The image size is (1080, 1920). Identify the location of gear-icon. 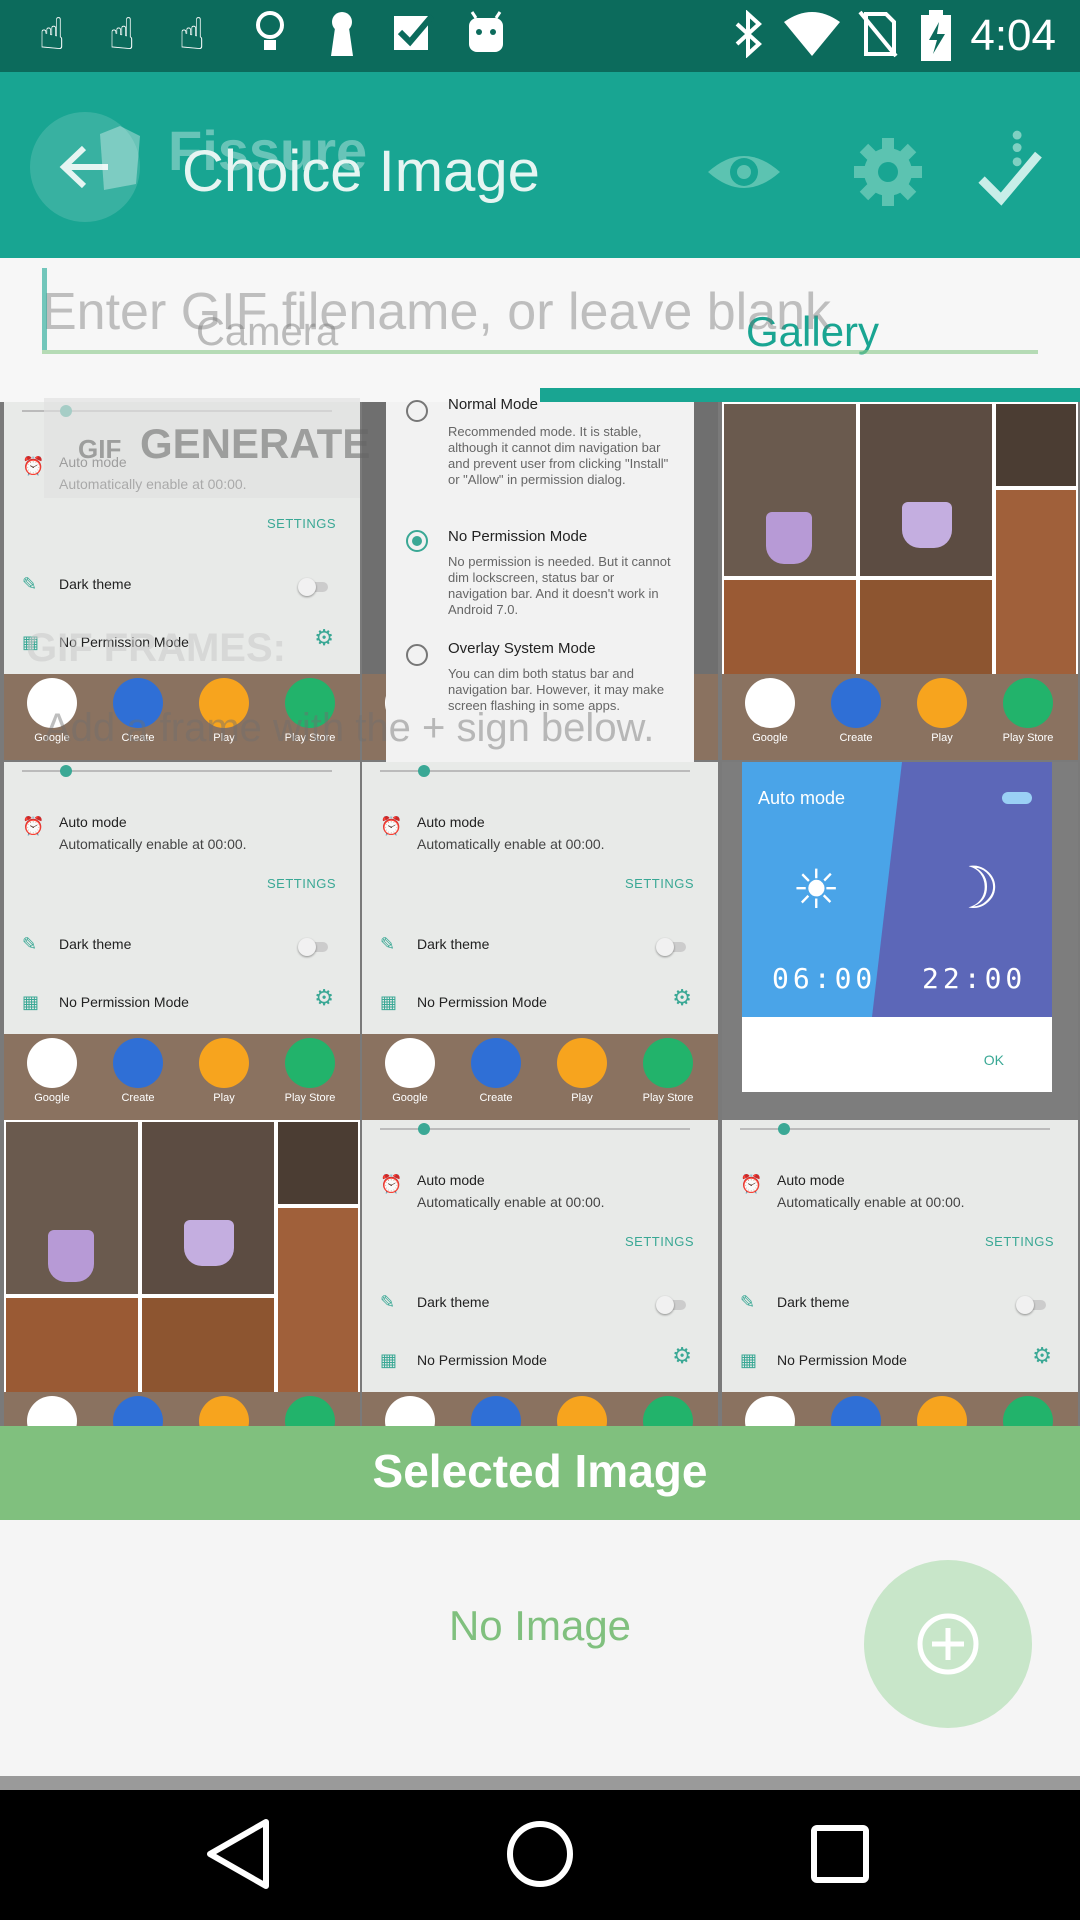
(888, 172).